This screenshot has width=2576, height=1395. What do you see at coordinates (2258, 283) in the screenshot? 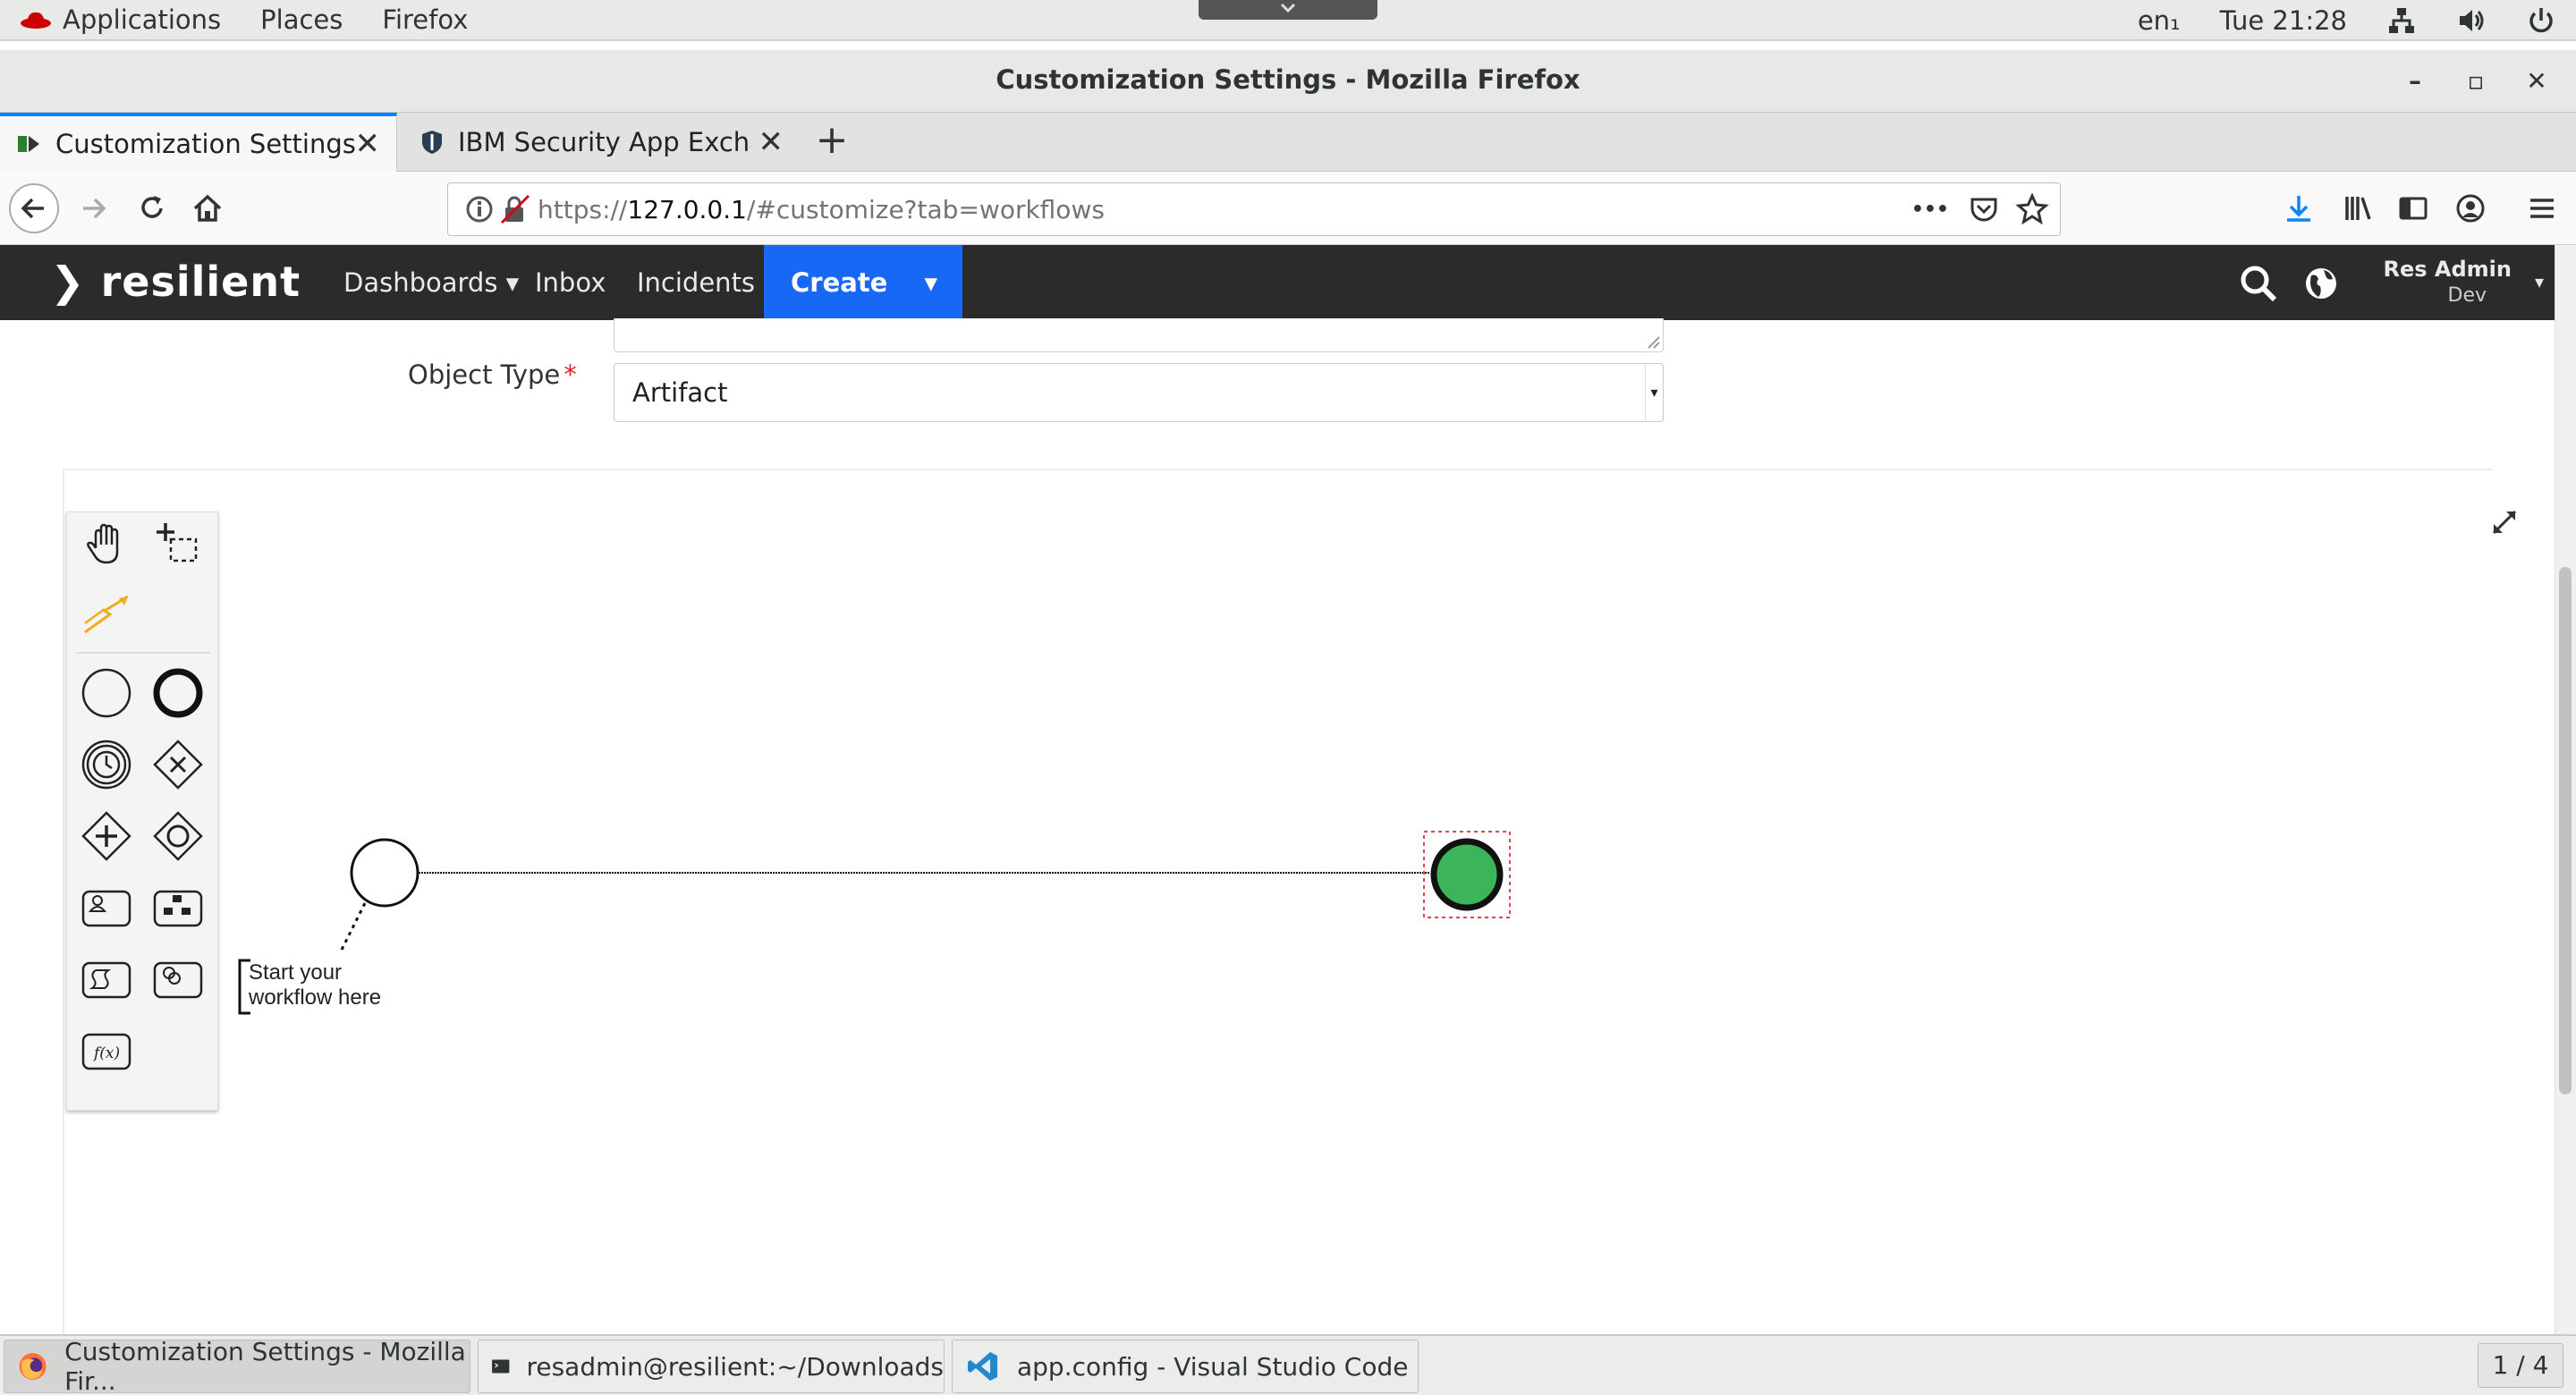
I see `search-icon` at bounding box center [2258, 283].